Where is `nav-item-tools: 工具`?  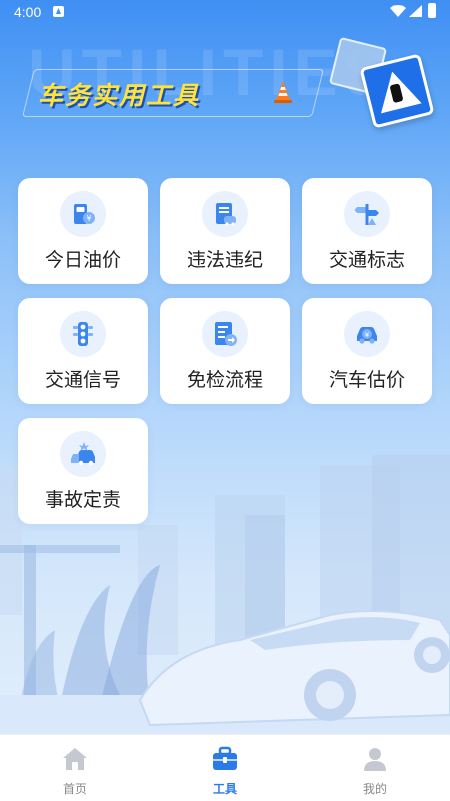
nav-item-tools: 工具 is located at coordinates (225, 768).